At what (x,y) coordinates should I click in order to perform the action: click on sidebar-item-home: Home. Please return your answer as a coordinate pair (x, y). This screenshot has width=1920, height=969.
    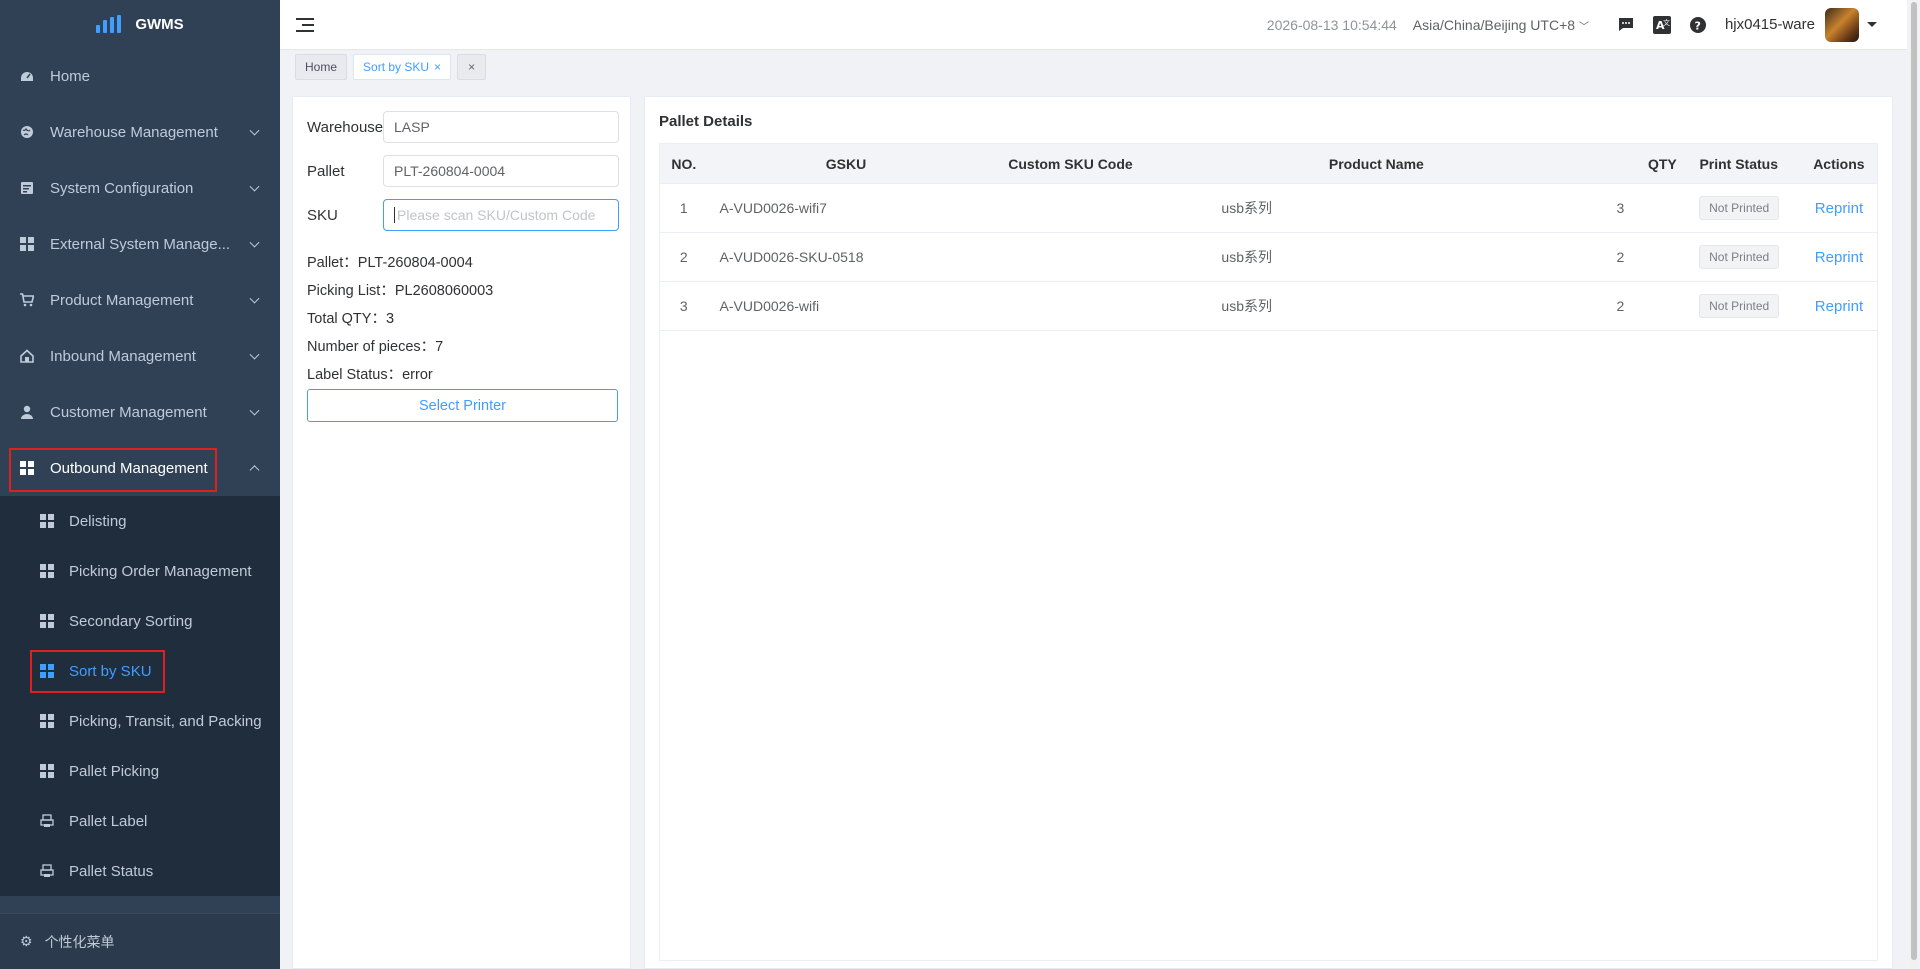
    Looking at the image, I should click on (140, 76).